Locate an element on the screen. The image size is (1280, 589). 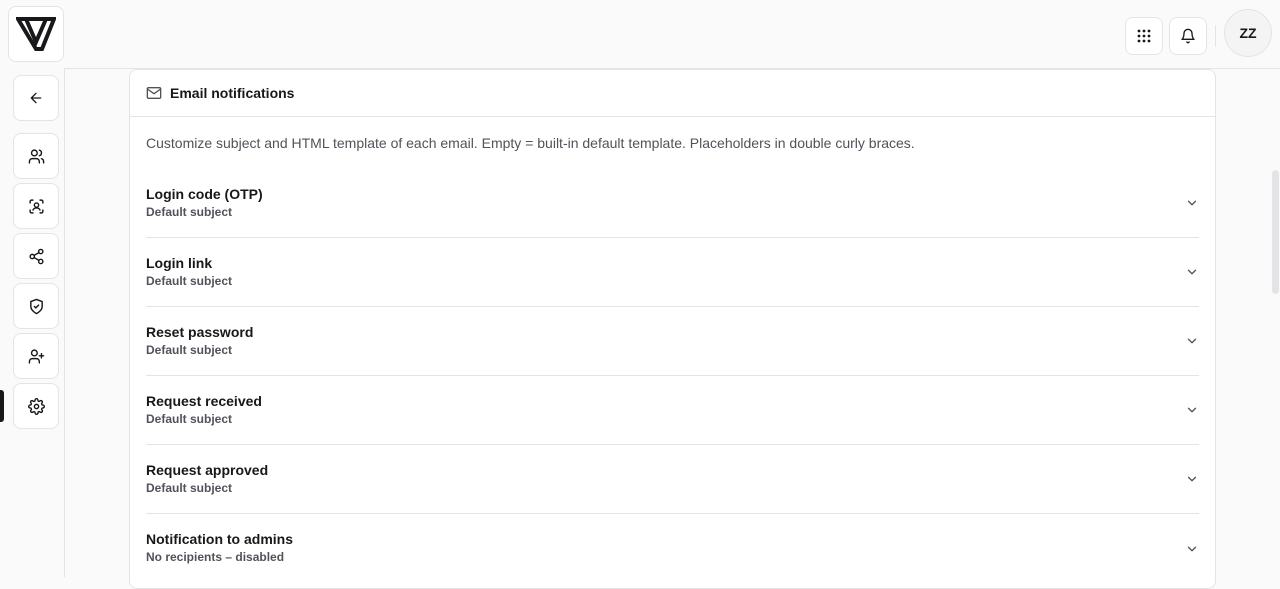
notifications-button is located at coordinates (1188, 35).